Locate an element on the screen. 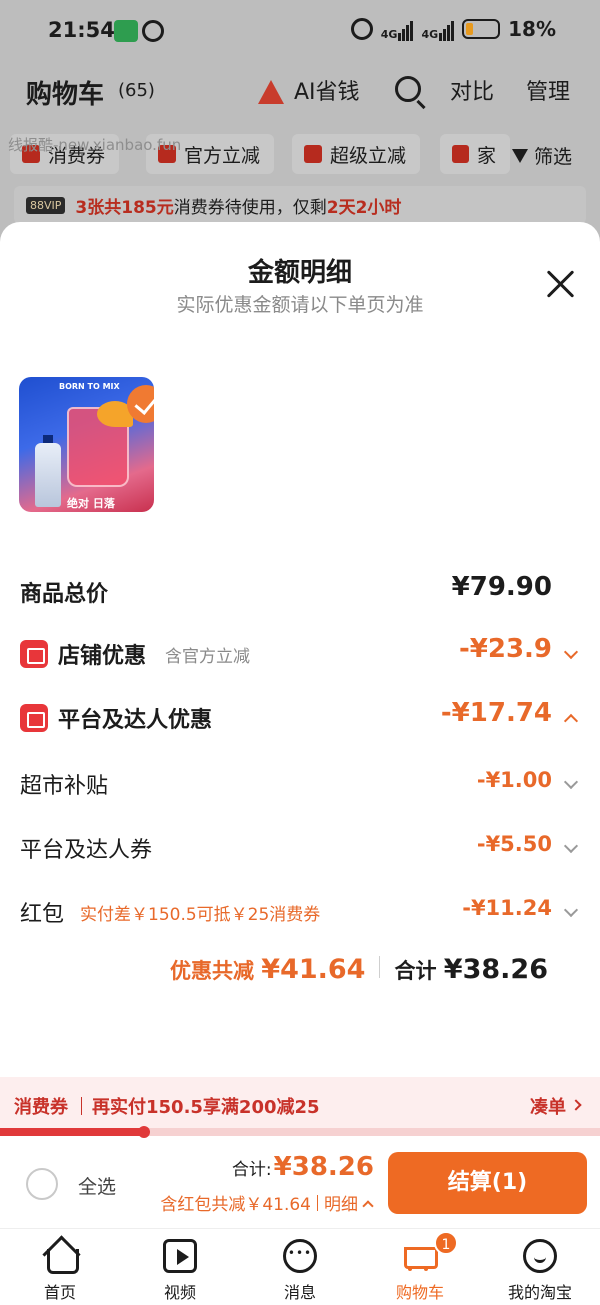 This screenshot has height=1305, width=600. home-icon is located at coordinates (61, 1256).